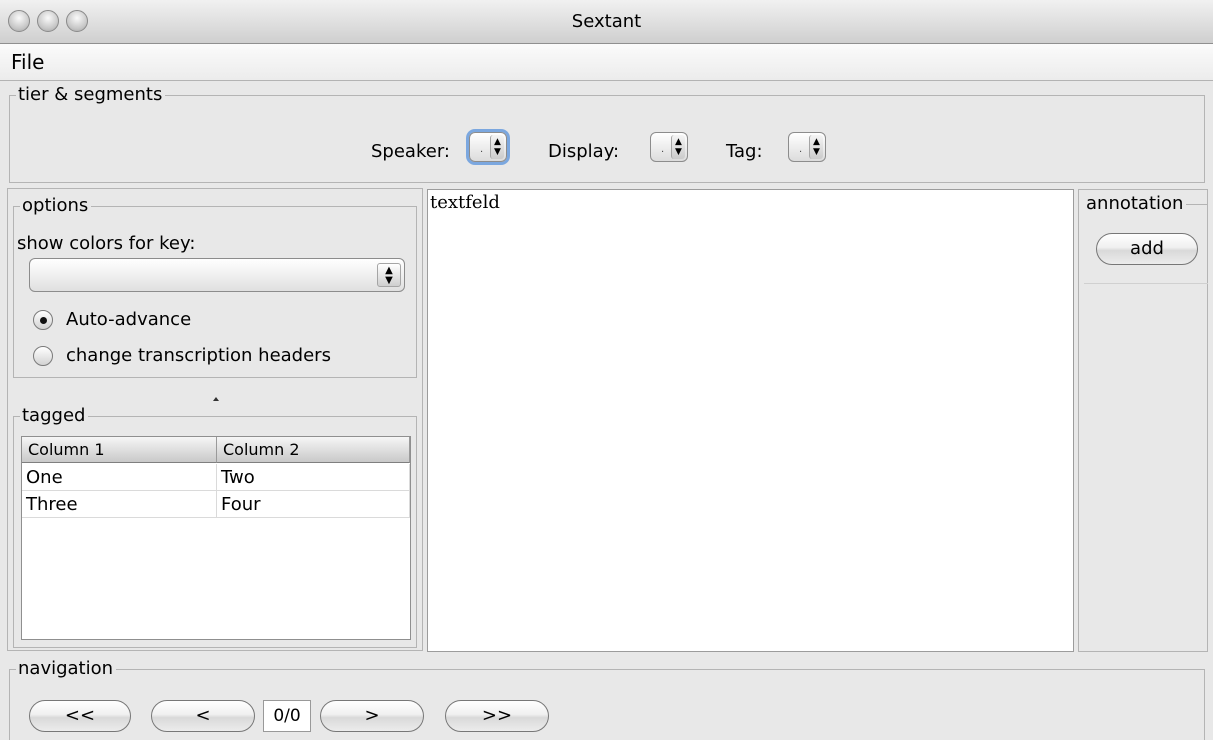 Image resolution: width=1213 pixels, height=740 pixels. I want to click on table-cell: Two, so click(313, 477).